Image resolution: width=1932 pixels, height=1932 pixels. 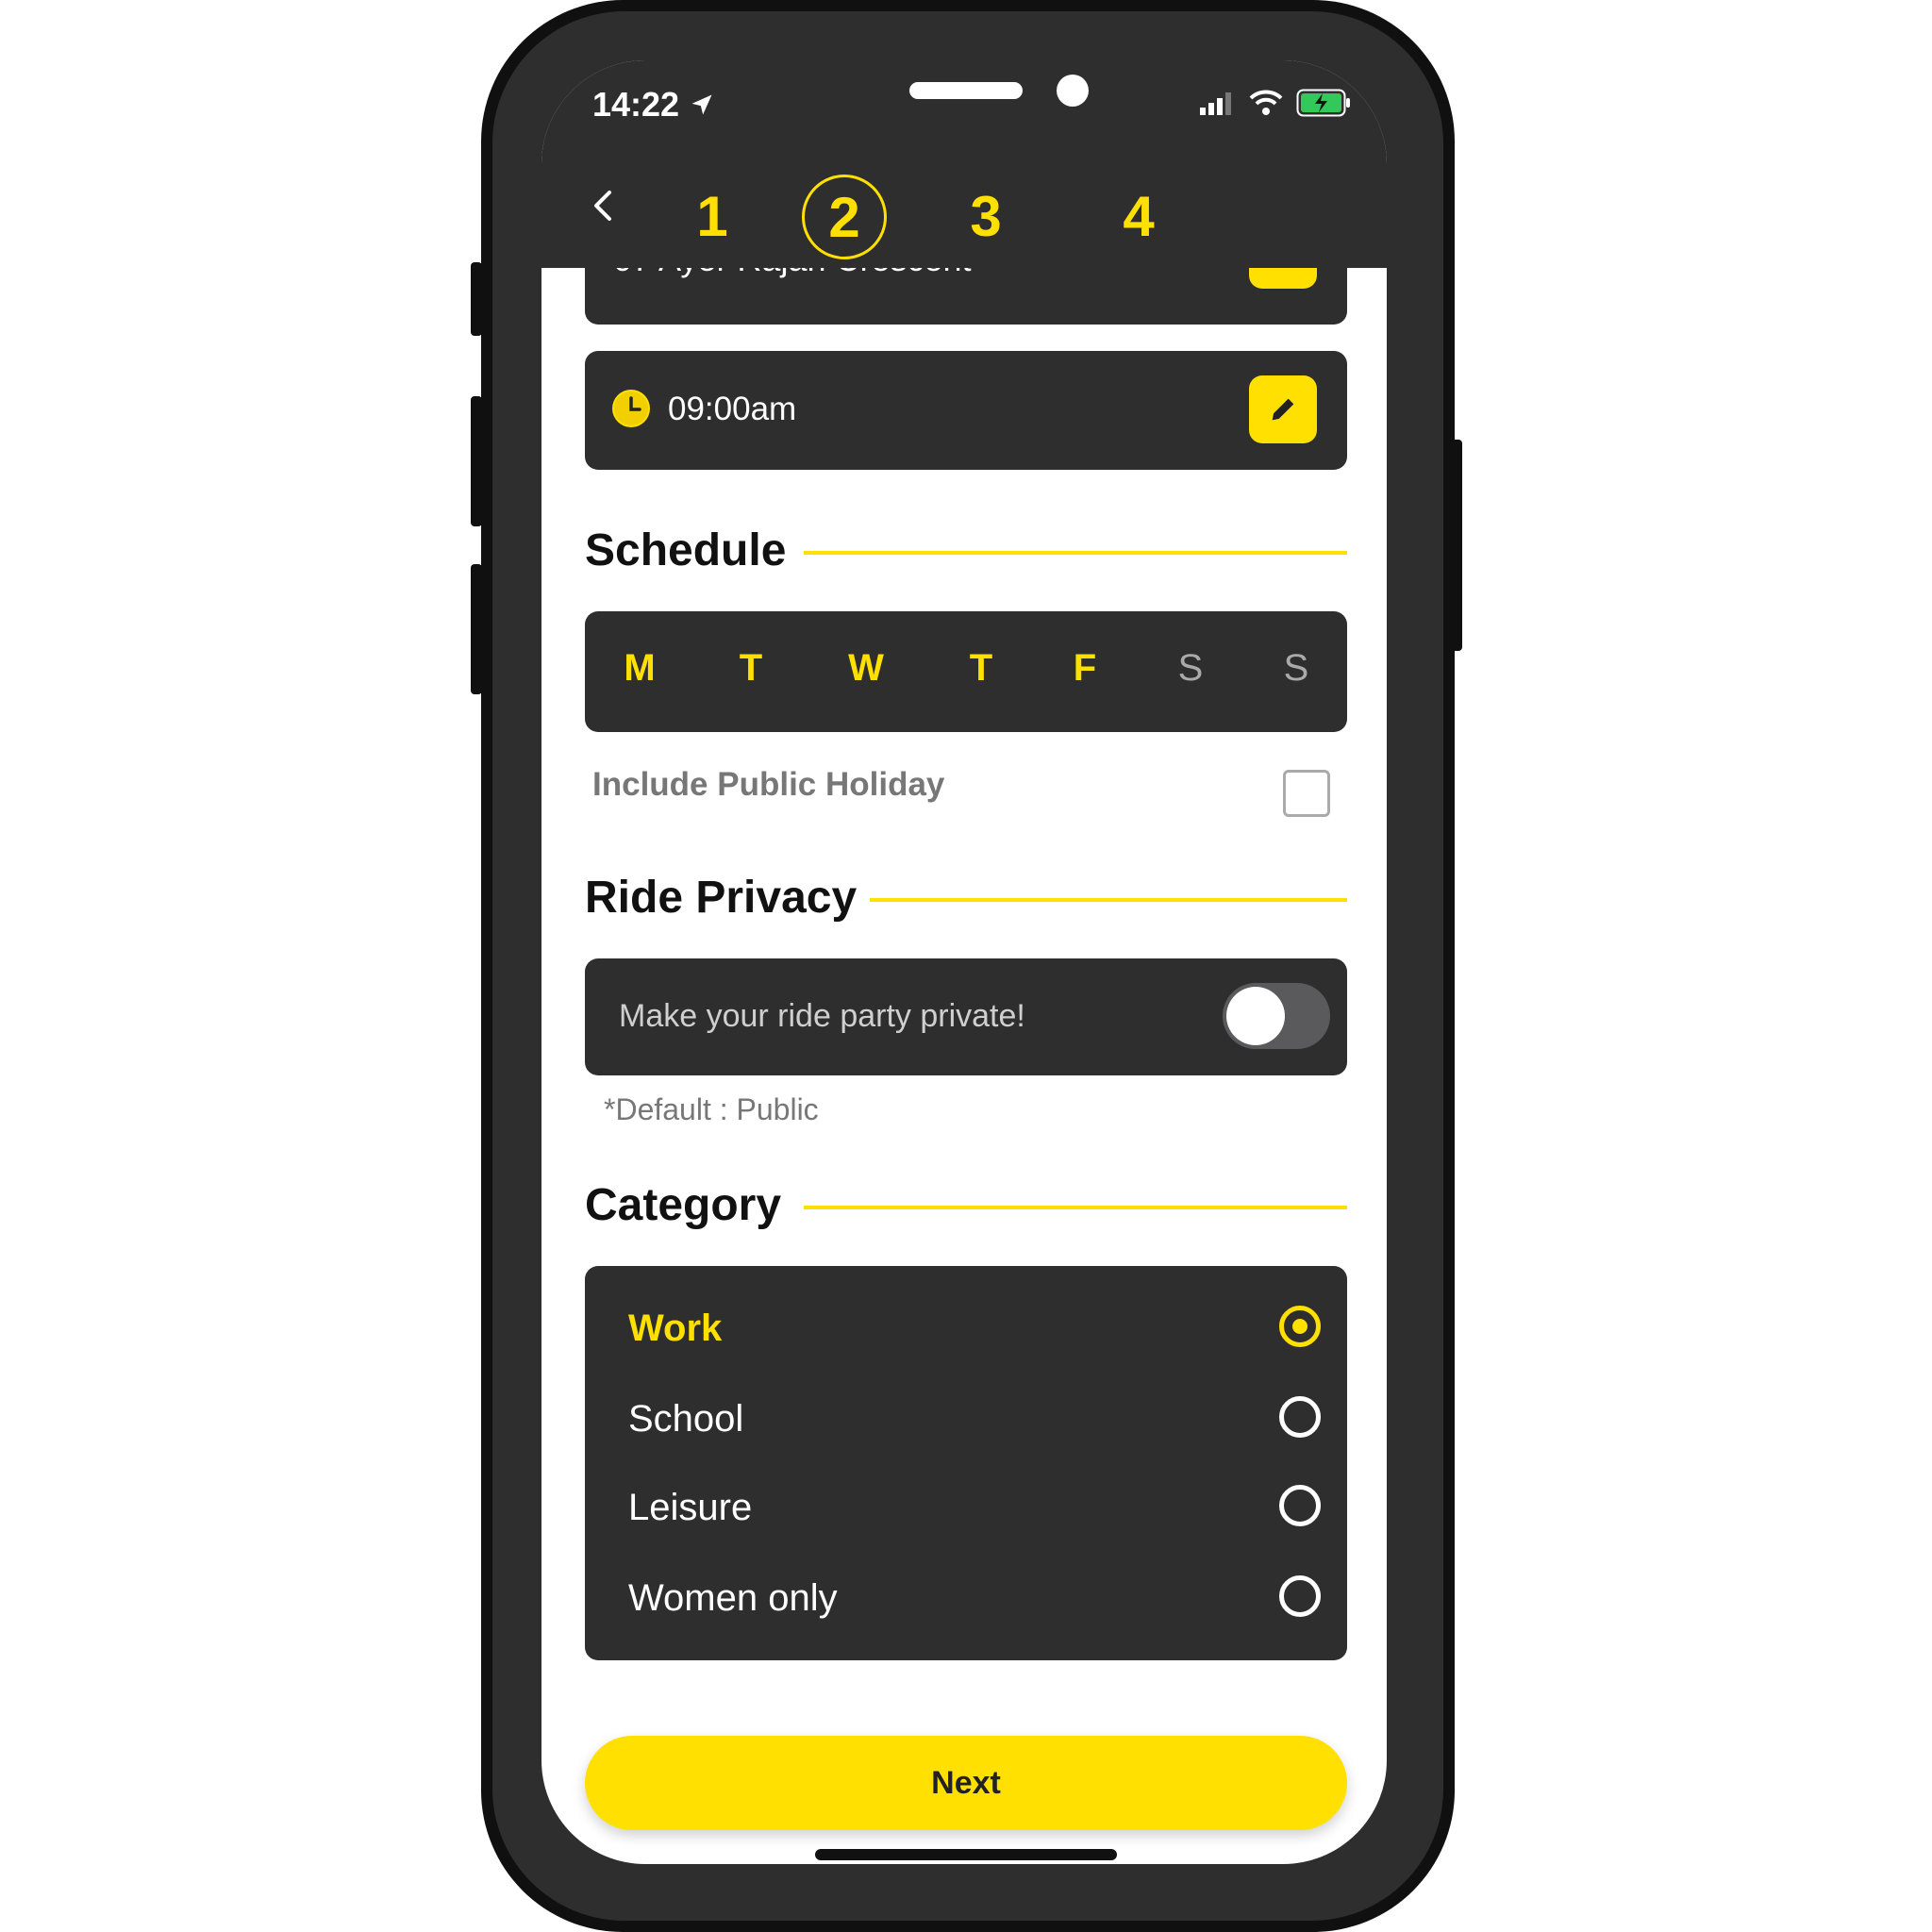 I want to click on category-divider, so click(x=1076, y=1207).